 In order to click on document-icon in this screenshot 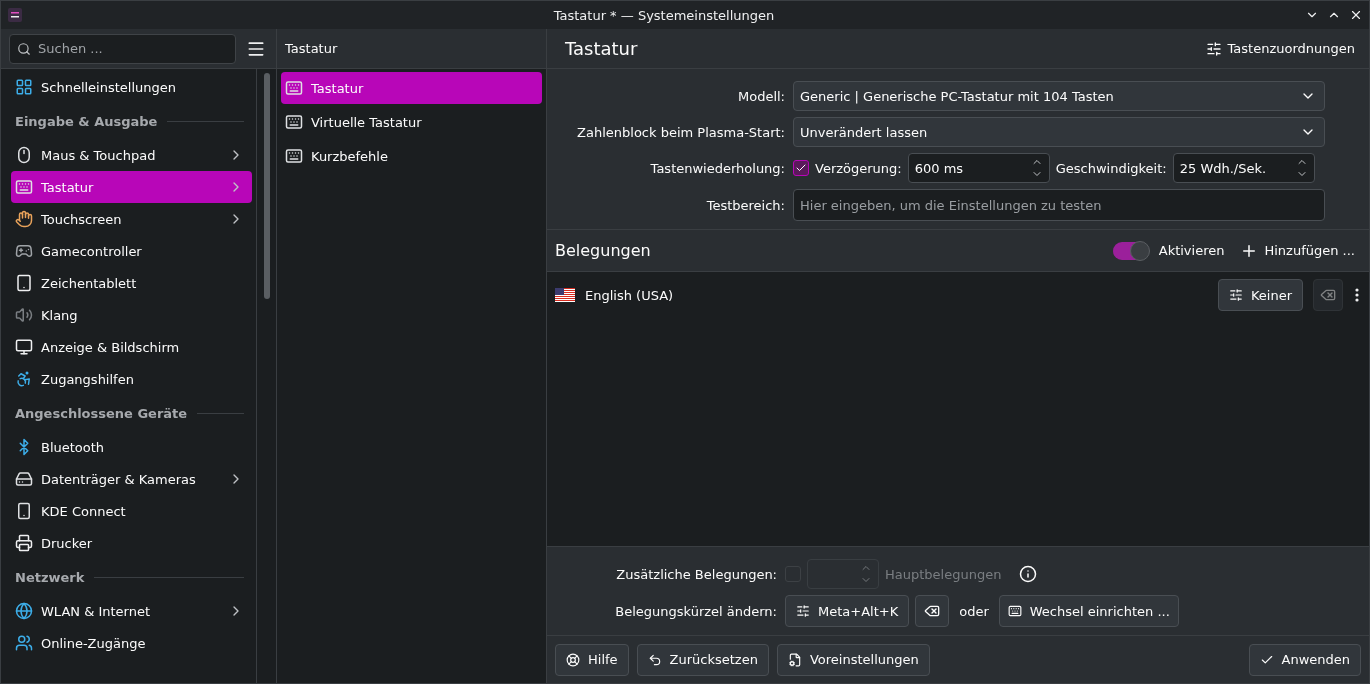, I will do `click(794, 659)`.